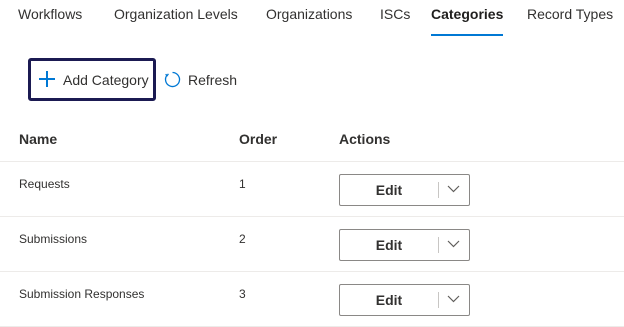 The width and height of the screenshot is (624, 327). What do you see at coordinates (242, 294) in the screenshot?
I see `row-order: 3` at bounding box center [242, 294].